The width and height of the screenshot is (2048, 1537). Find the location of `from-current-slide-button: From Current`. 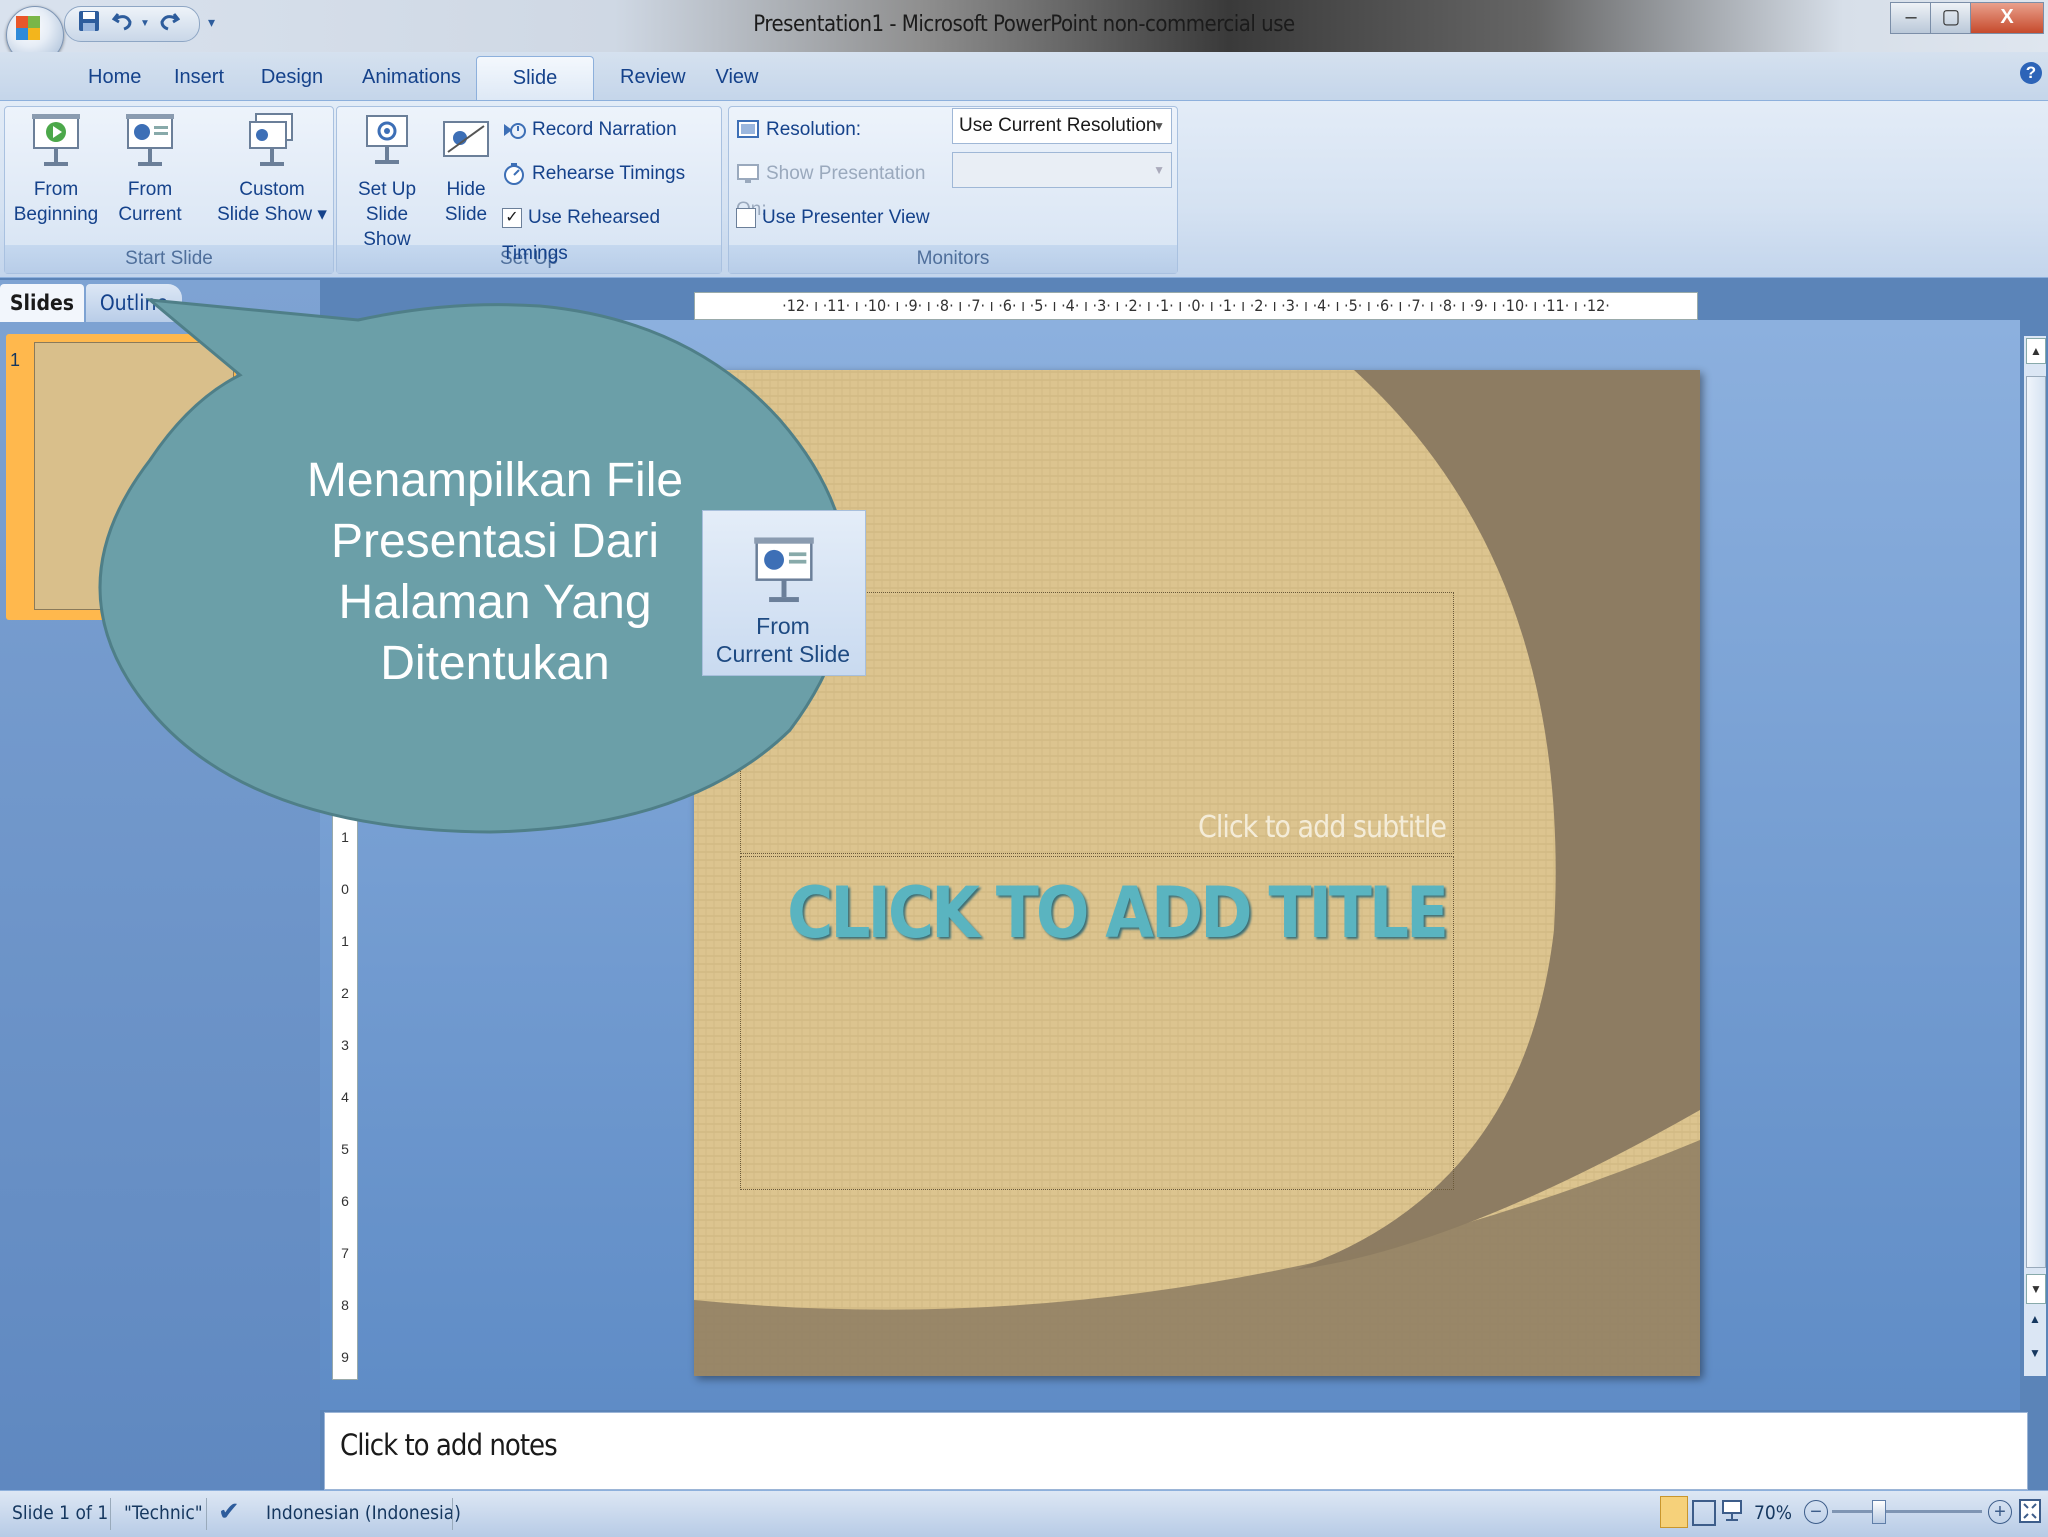

from-current-slide-button: From Current is located at coordinates (150, 169).